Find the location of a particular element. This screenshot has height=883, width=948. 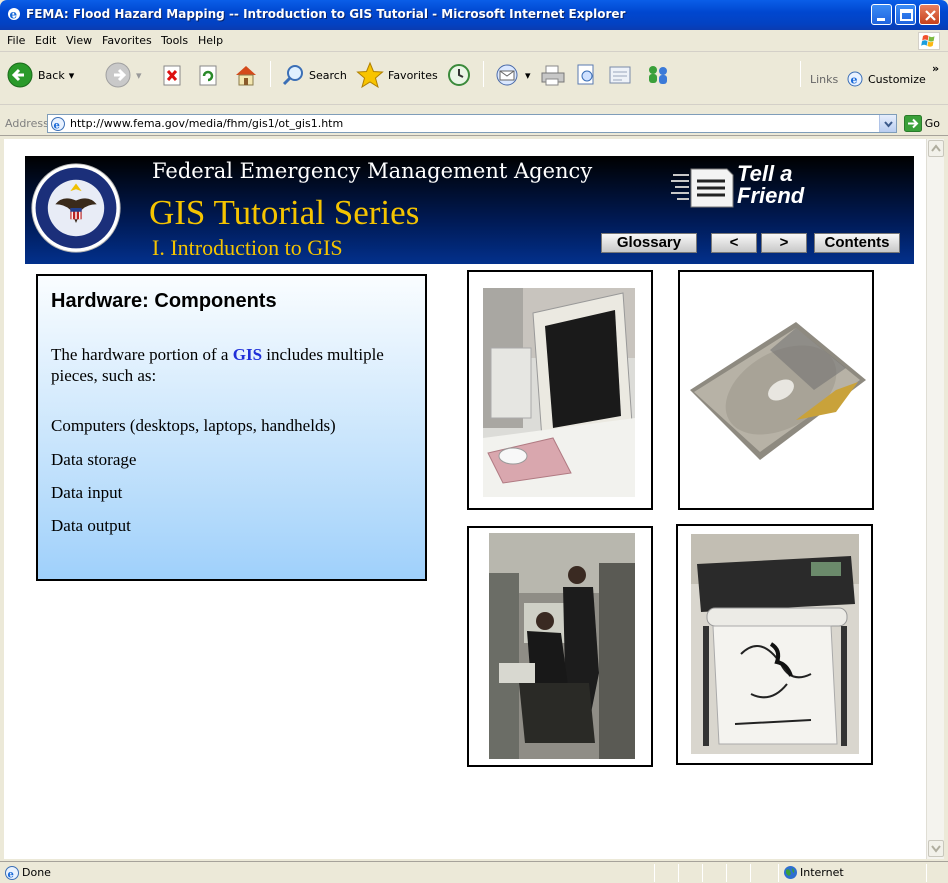

go-button: Go is located at coordinates (921, 123).